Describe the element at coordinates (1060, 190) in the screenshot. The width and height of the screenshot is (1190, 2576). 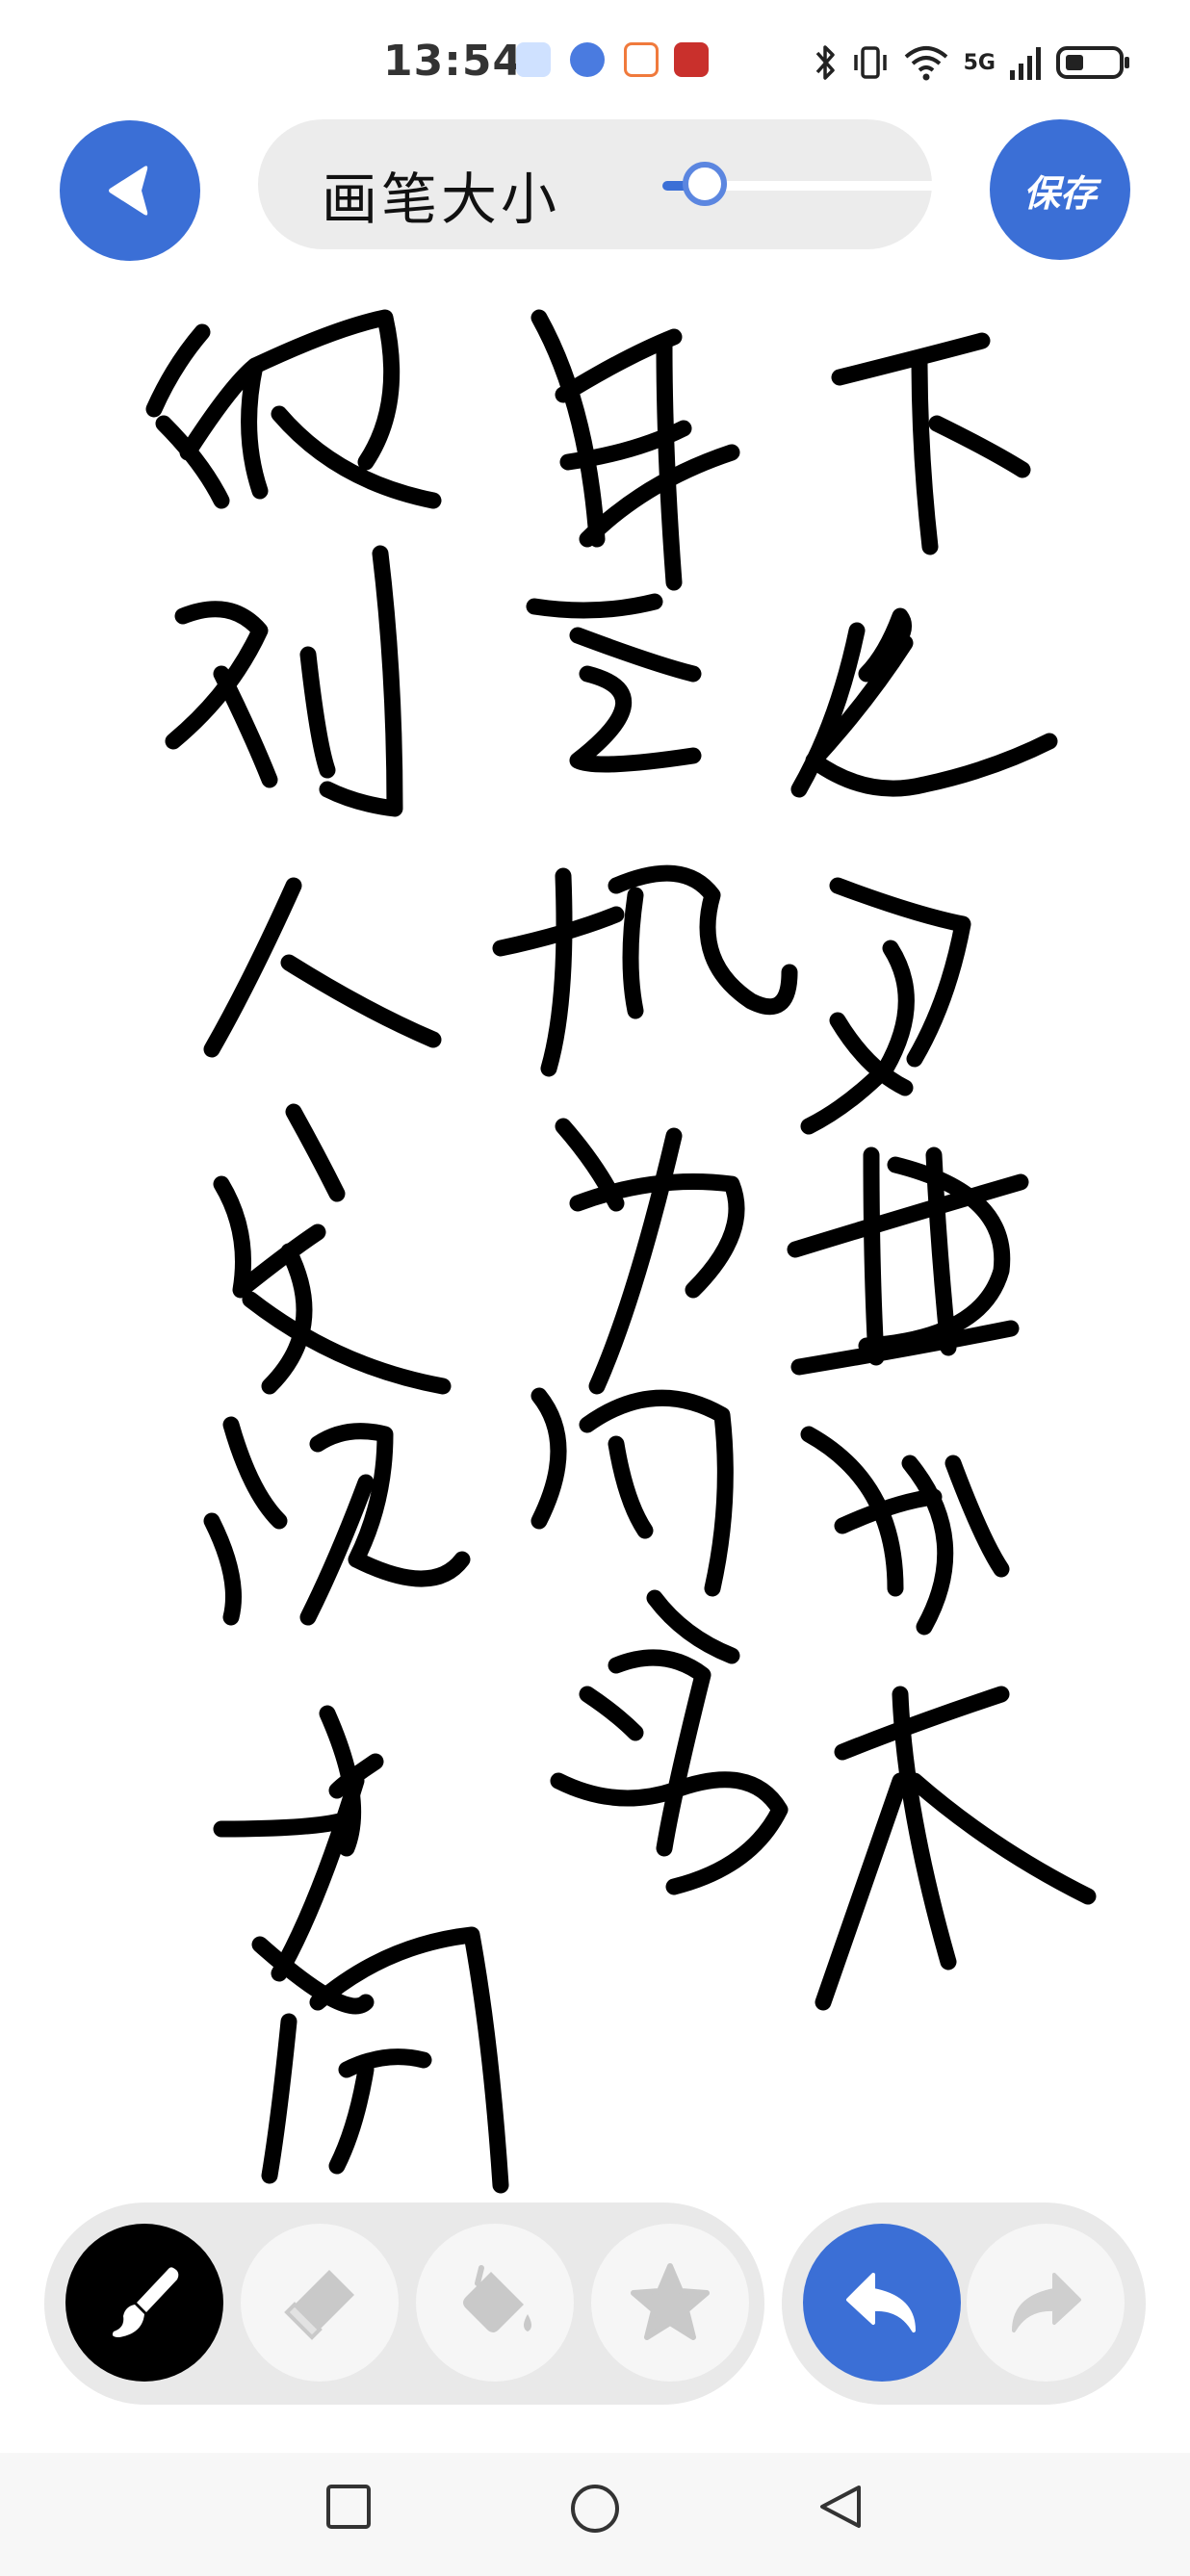
I see `save-button: 保存` at that location.